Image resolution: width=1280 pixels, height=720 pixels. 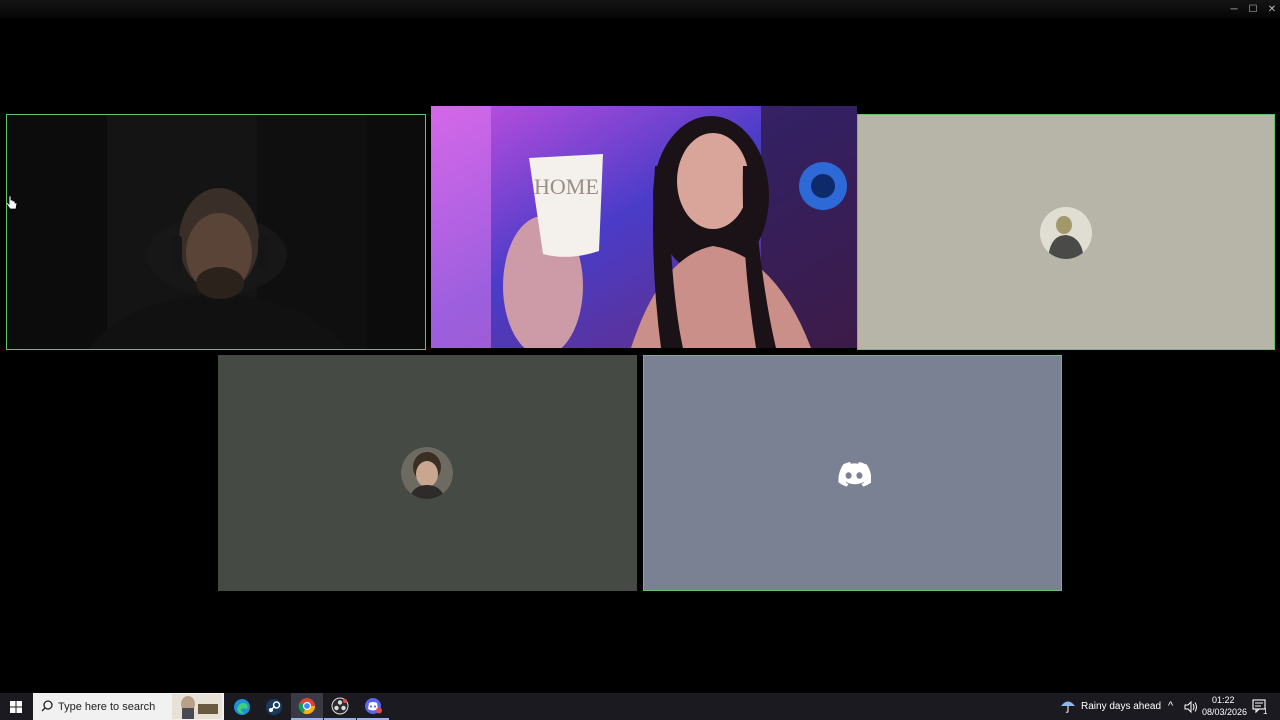 I want to click on windows-icon, so click(x=16, y=706).